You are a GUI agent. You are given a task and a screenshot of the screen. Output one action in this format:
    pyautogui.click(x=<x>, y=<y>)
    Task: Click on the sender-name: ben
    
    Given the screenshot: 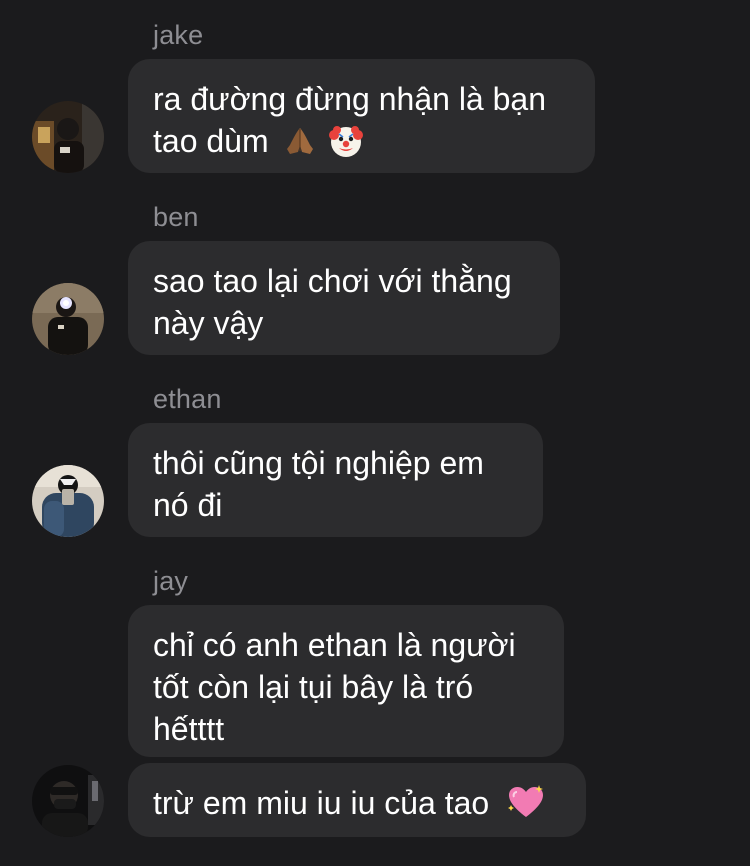 What is the action you would take?
    pyautogui.click(x=176, y=217)
    